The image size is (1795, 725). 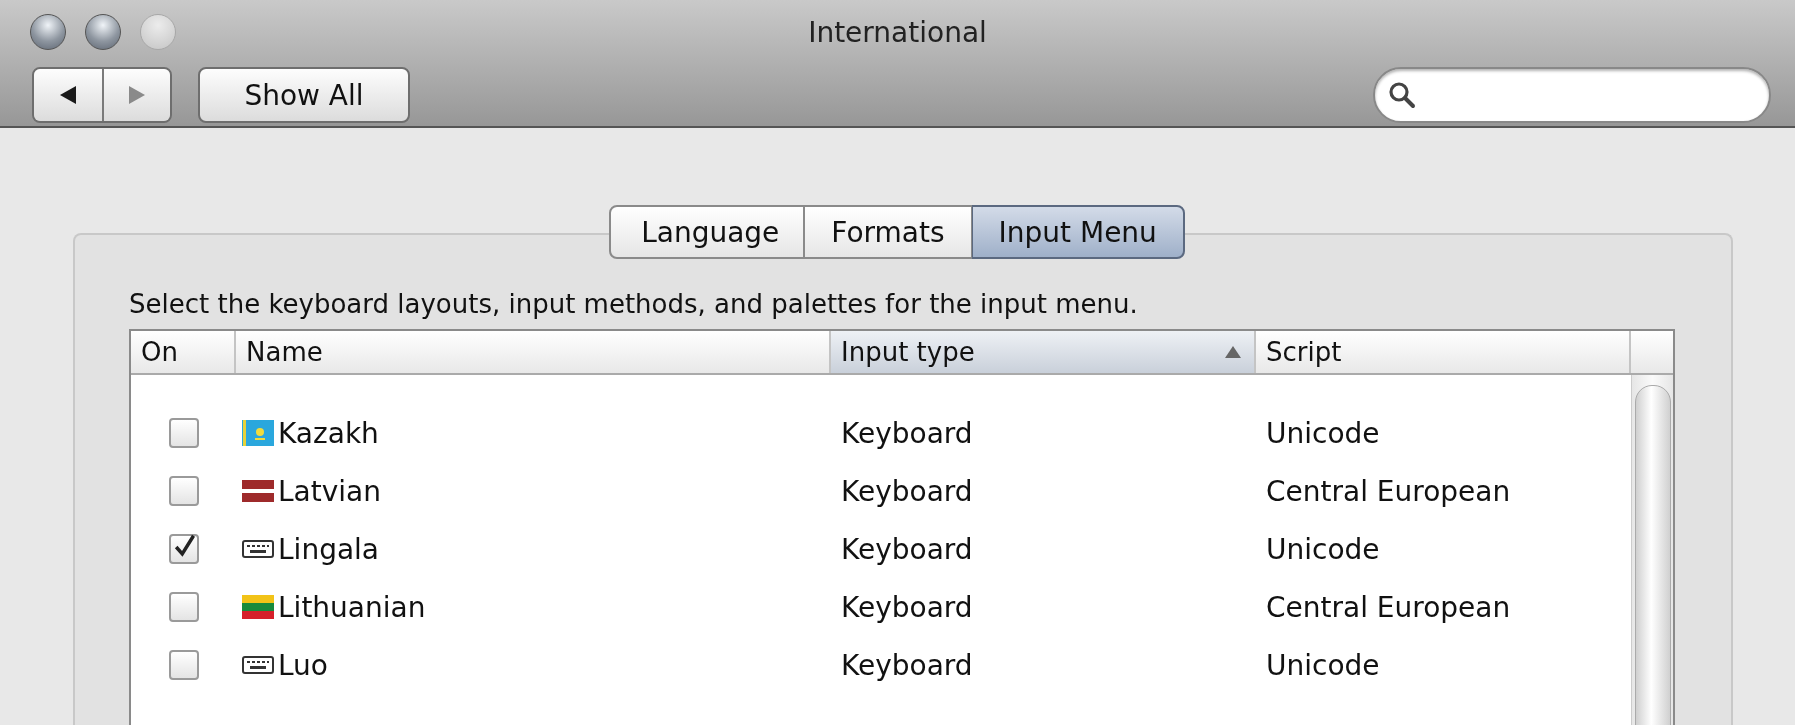 What do you see at coordinates (183, 352) in the screenshot?
I see `column-header: On` at bounding box center [183, 352].